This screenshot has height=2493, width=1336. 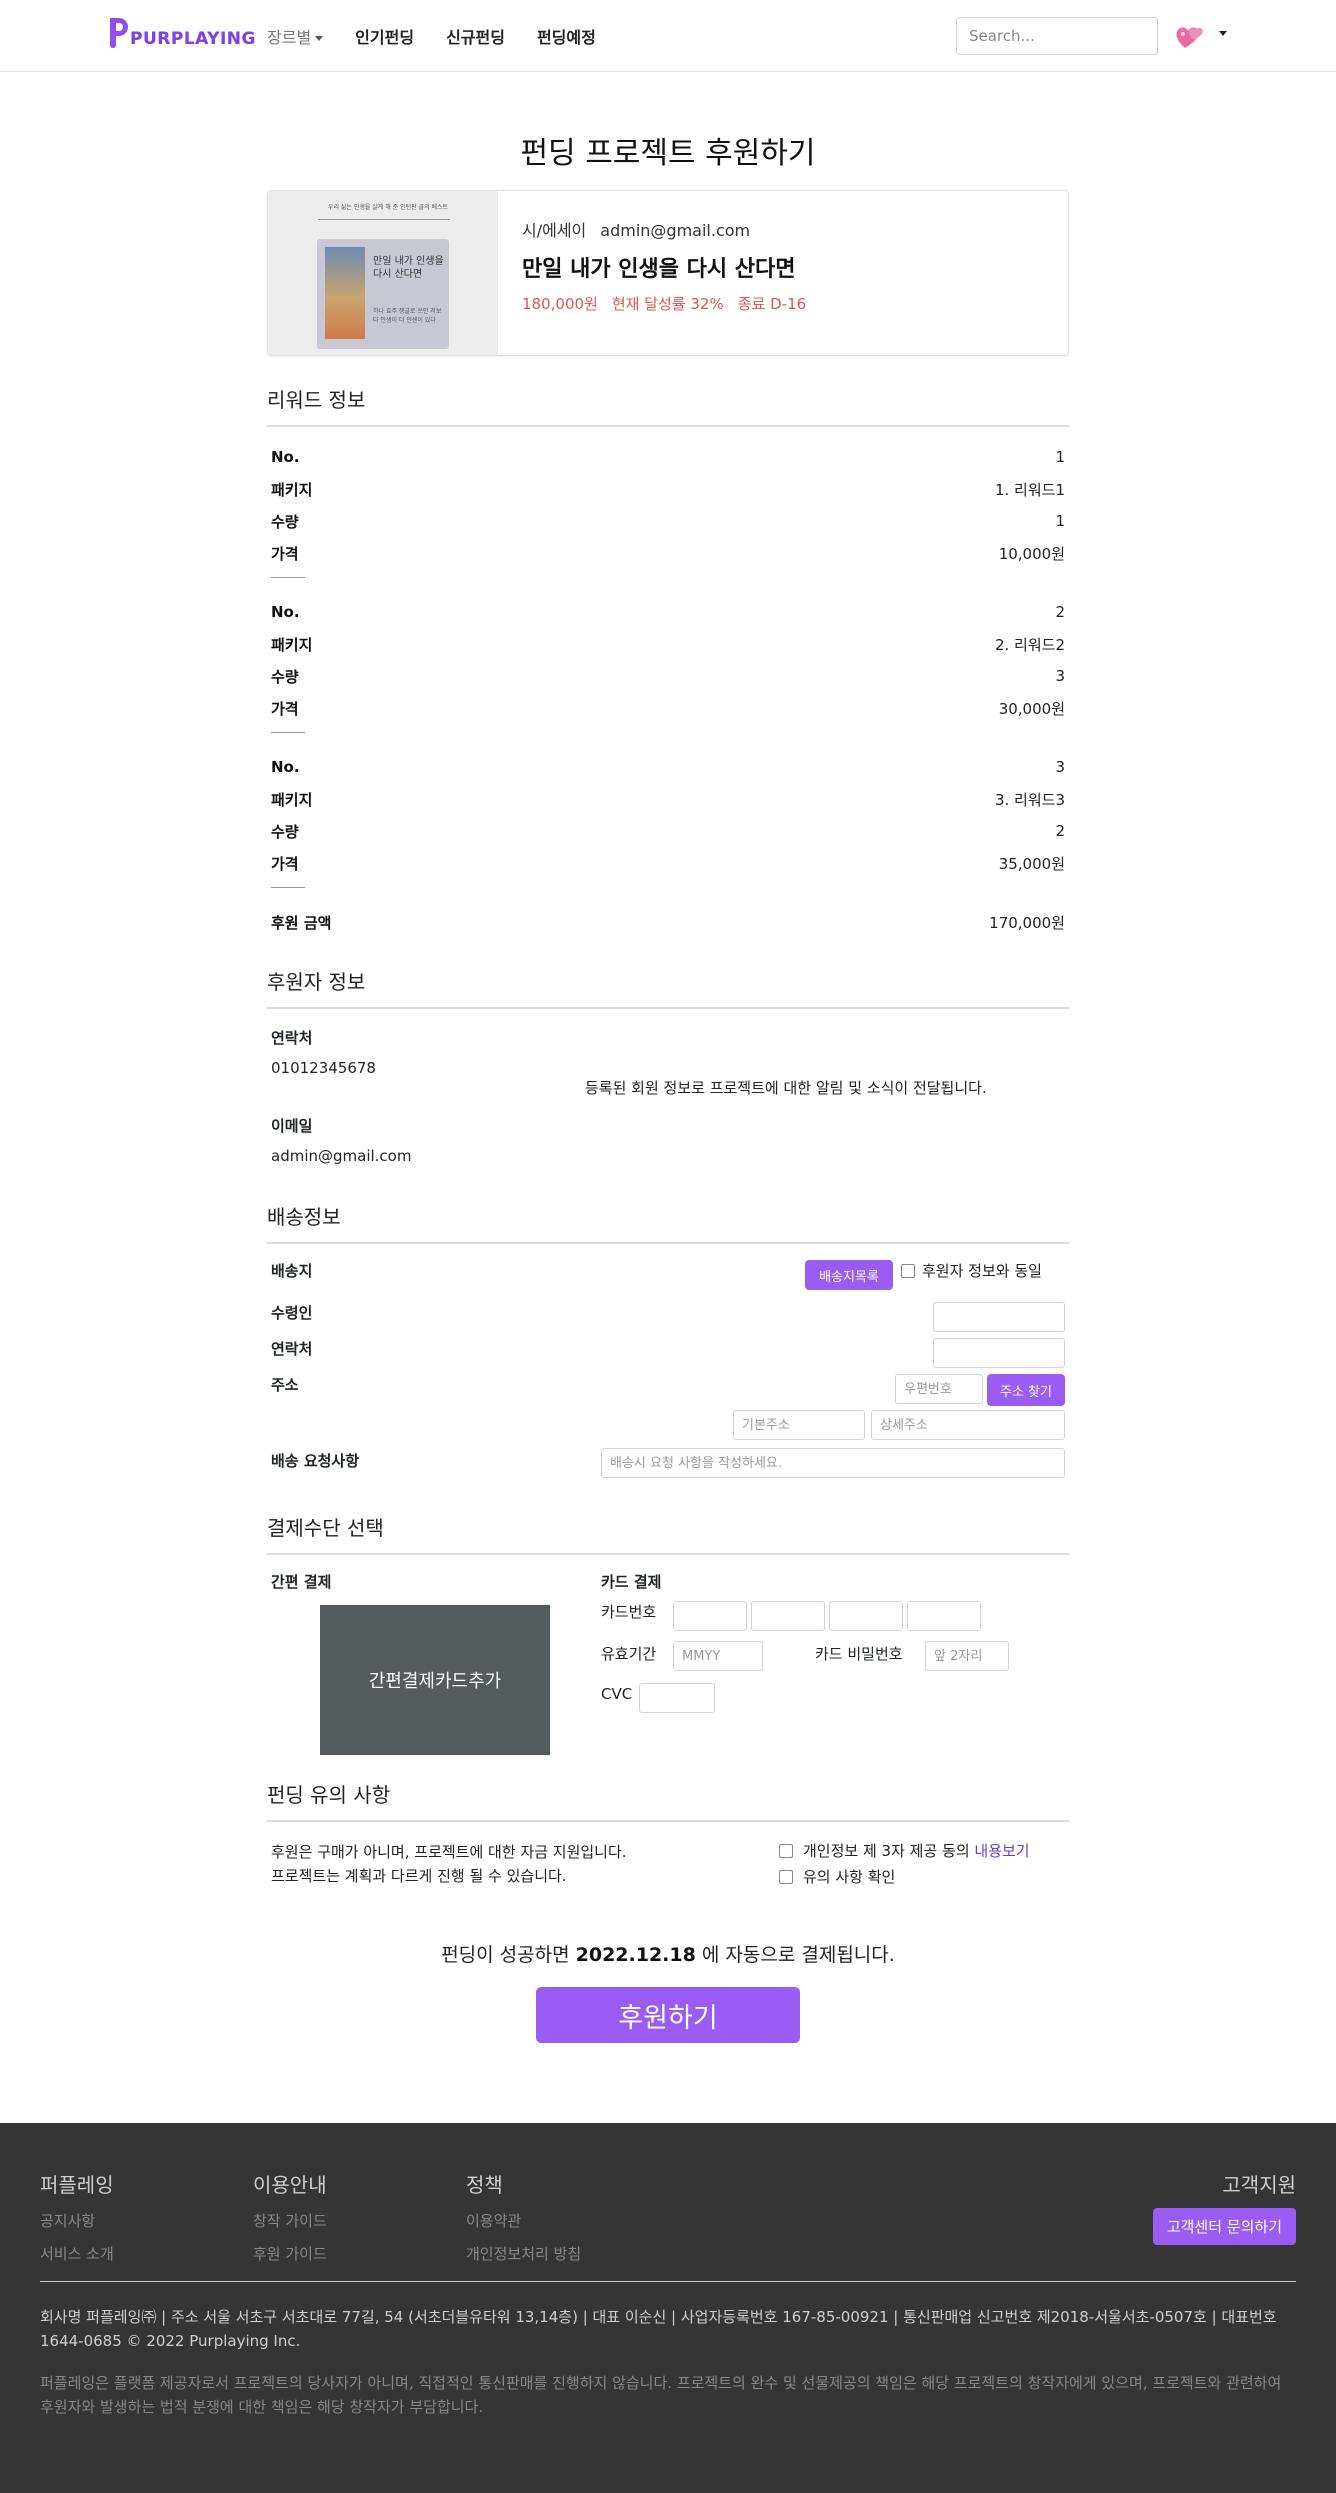 What do you see at coordinates (635, 1955) in the screenshot?
I see `auto-pay-date: 2022.12.18` at bounding box center [635, 1955].